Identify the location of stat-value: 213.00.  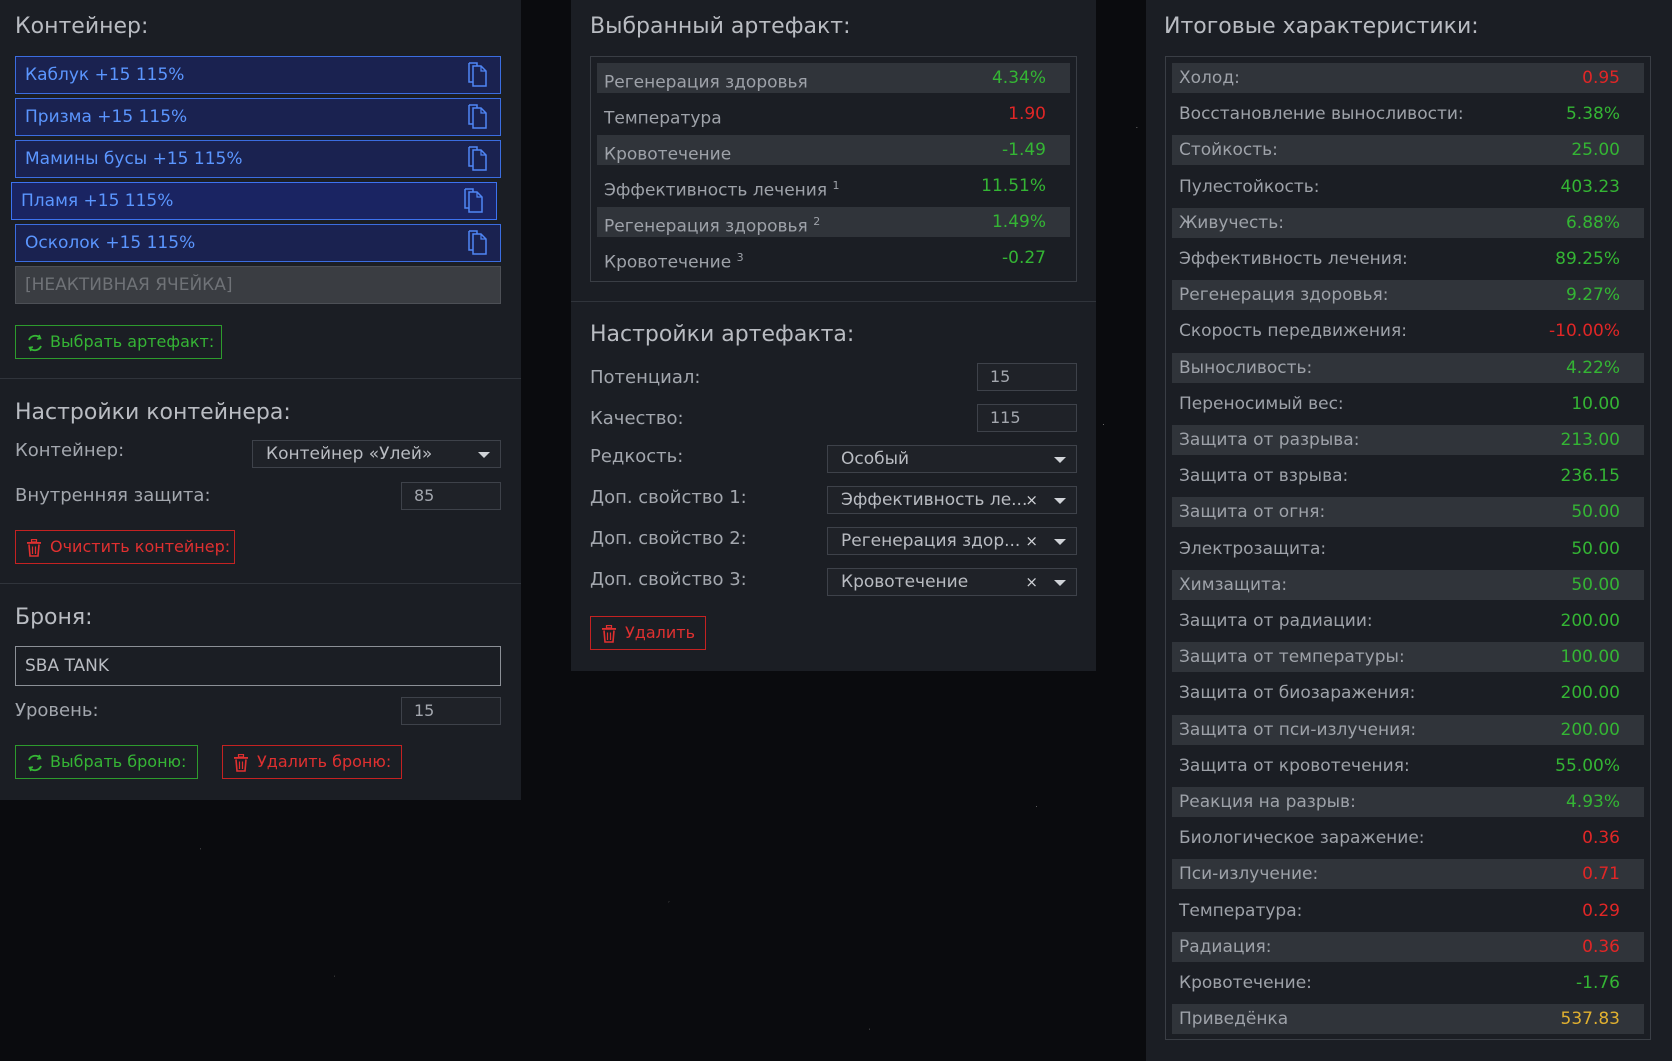
(1590, 440).